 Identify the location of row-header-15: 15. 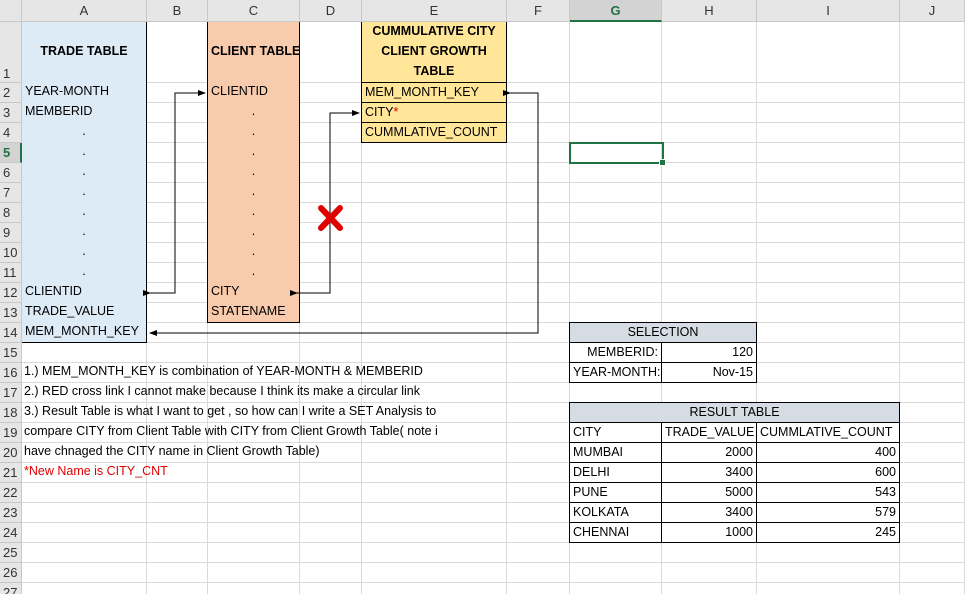
(11, 353).